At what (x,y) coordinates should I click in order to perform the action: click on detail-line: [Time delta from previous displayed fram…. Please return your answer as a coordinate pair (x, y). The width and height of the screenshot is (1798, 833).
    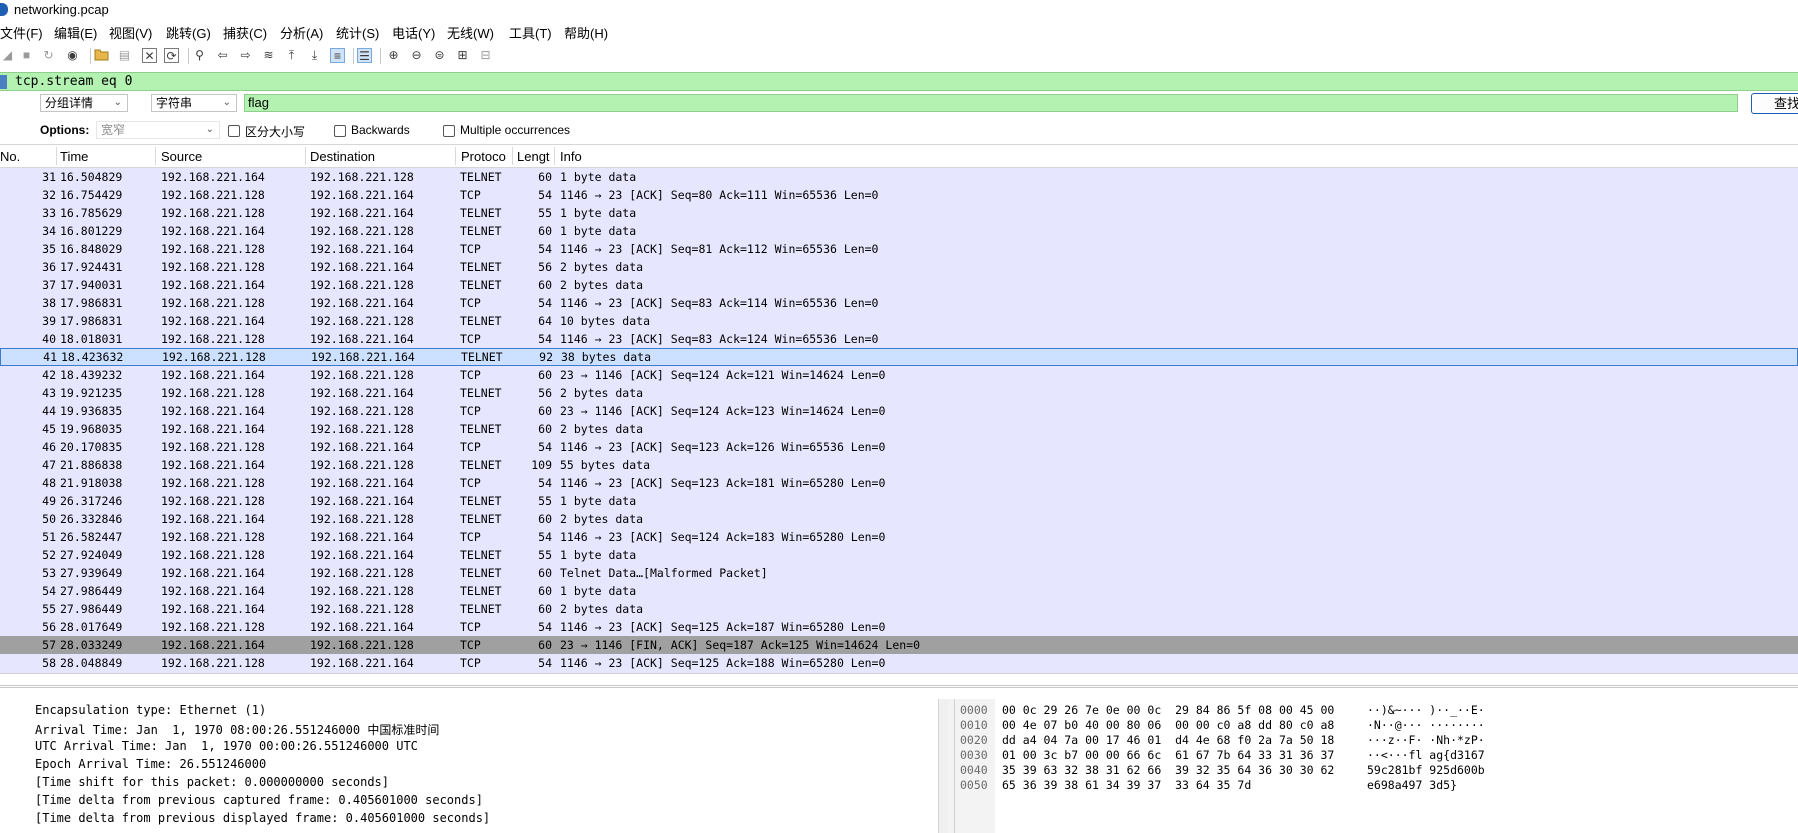
    Looking at the image, I should click on (262, 818).